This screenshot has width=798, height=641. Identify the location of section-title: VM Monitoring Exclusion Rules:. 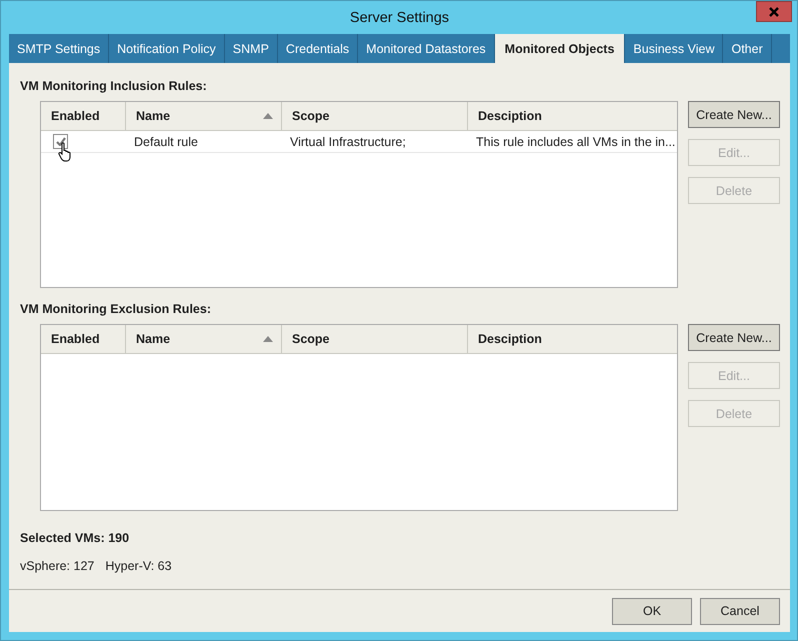
(116, 310).